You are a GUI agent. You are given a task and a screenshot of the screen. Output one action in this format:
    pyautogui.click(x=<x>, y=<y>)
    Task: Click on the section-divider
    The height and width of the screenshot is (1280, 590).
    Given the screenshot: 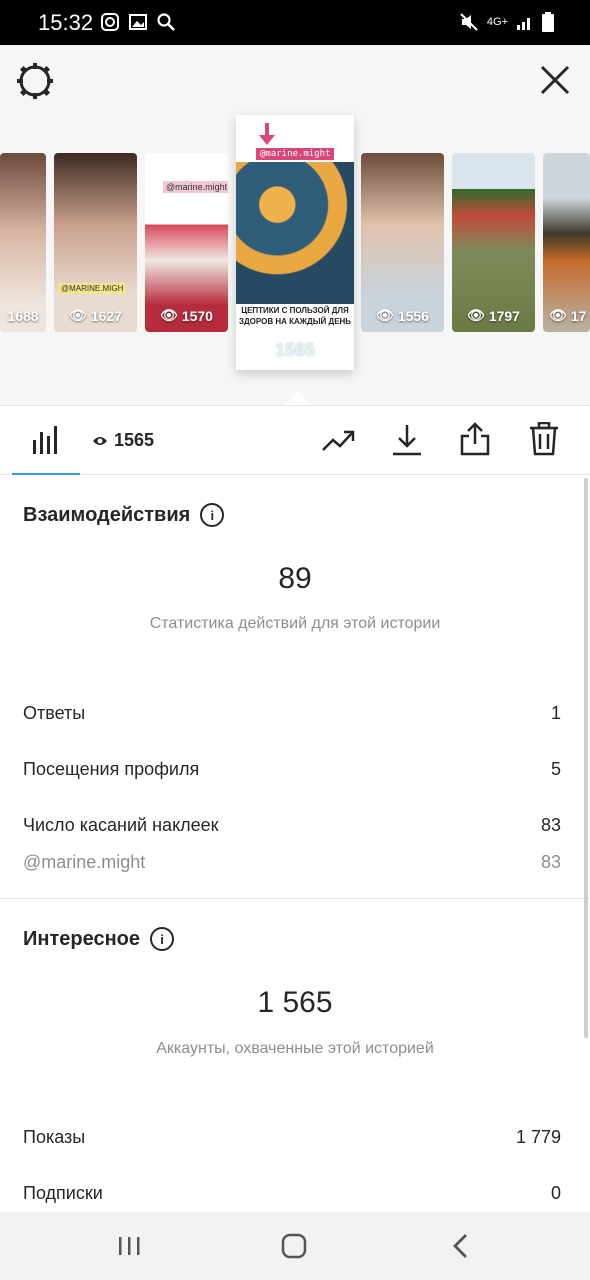 What is the action you would take?
    pyautogui.click(x=295, y=898)
    